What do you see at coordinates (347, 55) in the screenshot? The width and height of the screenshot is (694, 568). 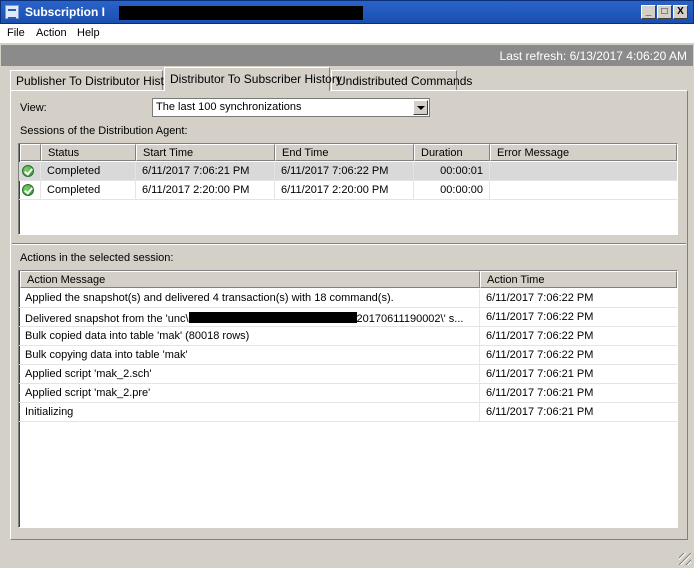 I see `refresh-bar: Last refresh: 6/13/2017 4:06:20 AM` at bounding box center [347, 55].